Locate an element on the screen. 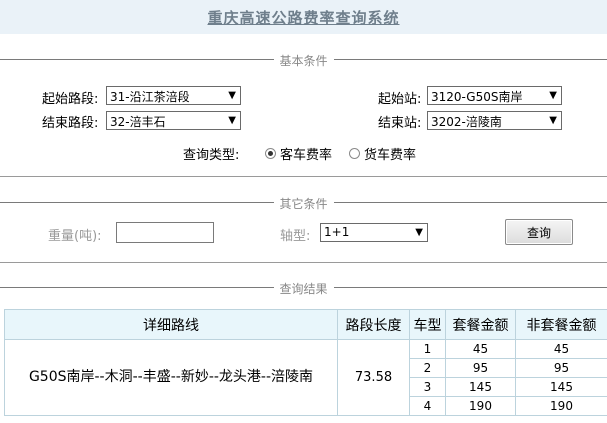 The image size is (607, 423). axle-select: 1+1 ▼ is located at coordinates (374, 232).